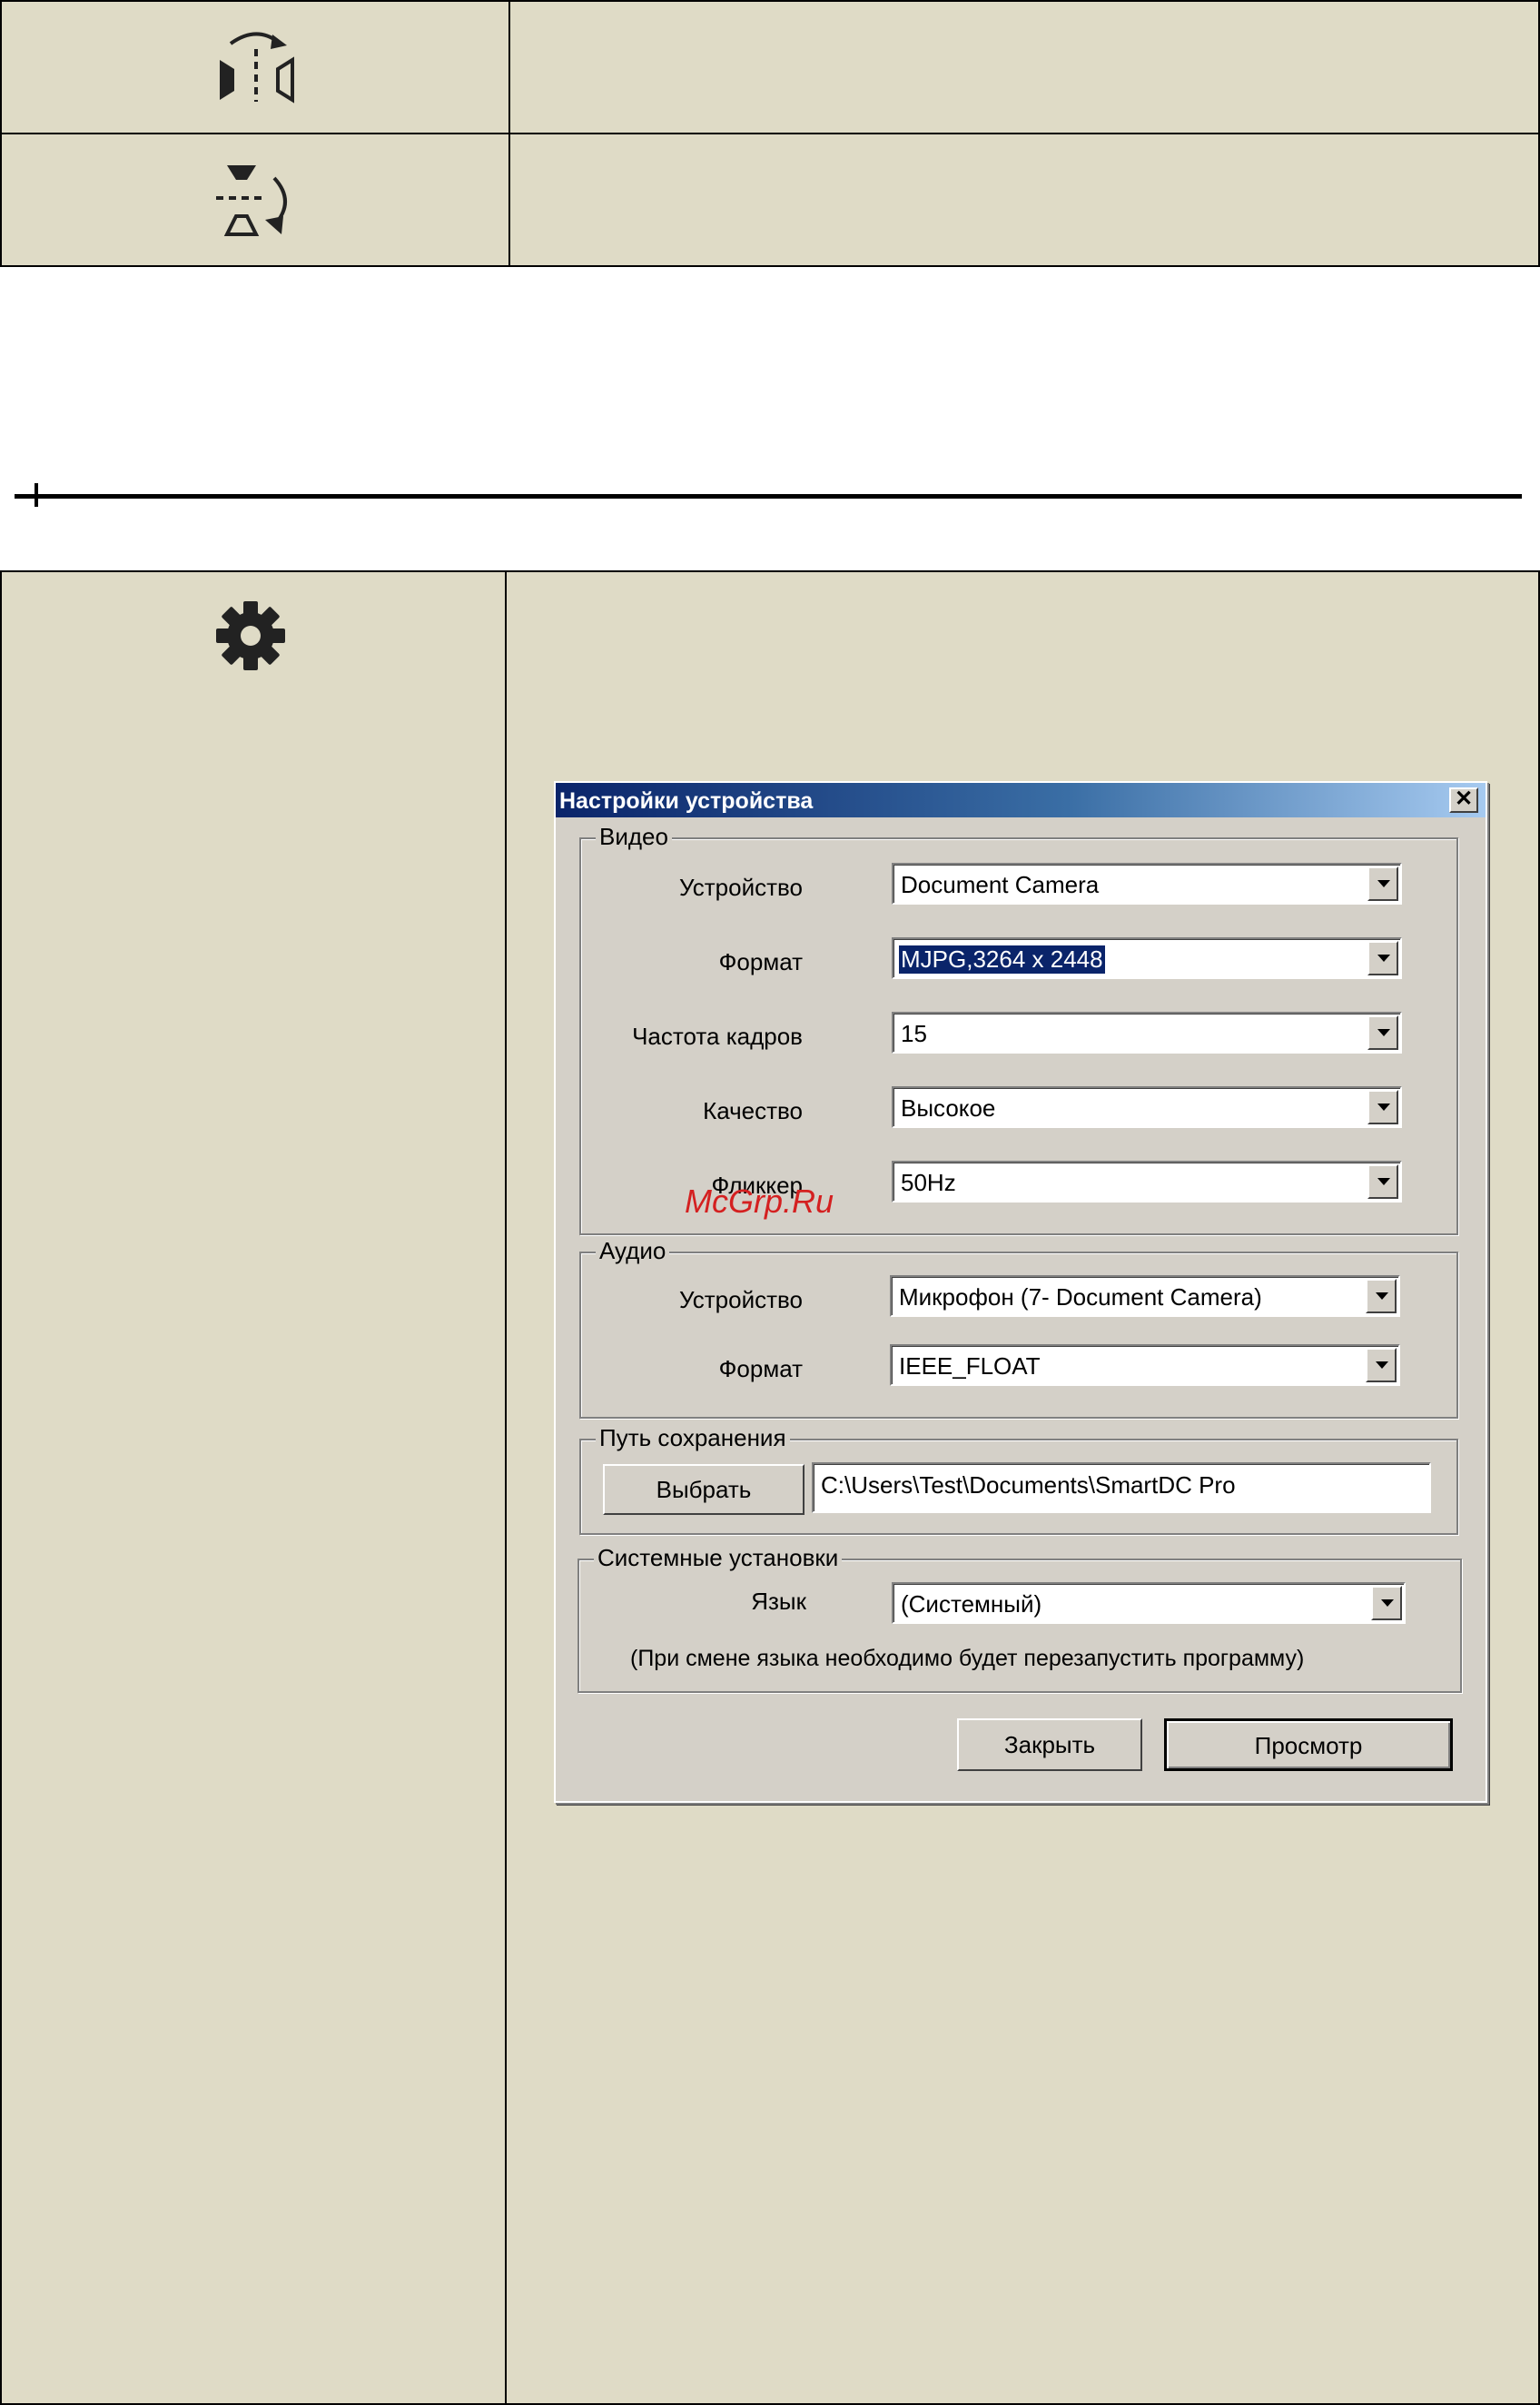 The height and width of the screenshot is (2405, 1540). What do you see at coordinates (1463, 800) in the screenshot?
I see `close-icon: ✕` at bounding box center [1463, 800].